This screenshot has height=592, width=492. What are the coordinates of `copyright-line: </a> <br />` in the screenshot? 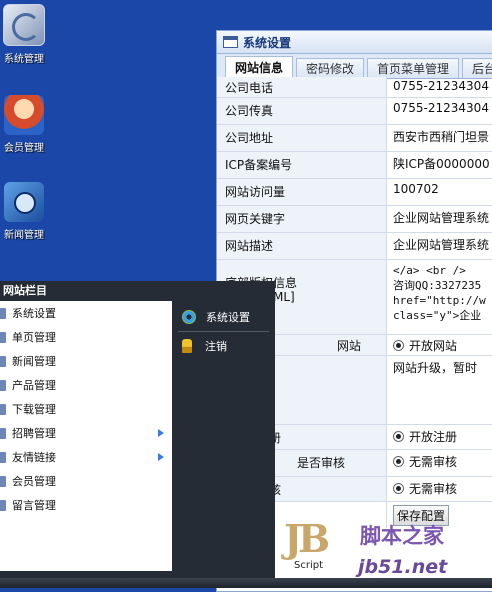 It's located at (429, 270).